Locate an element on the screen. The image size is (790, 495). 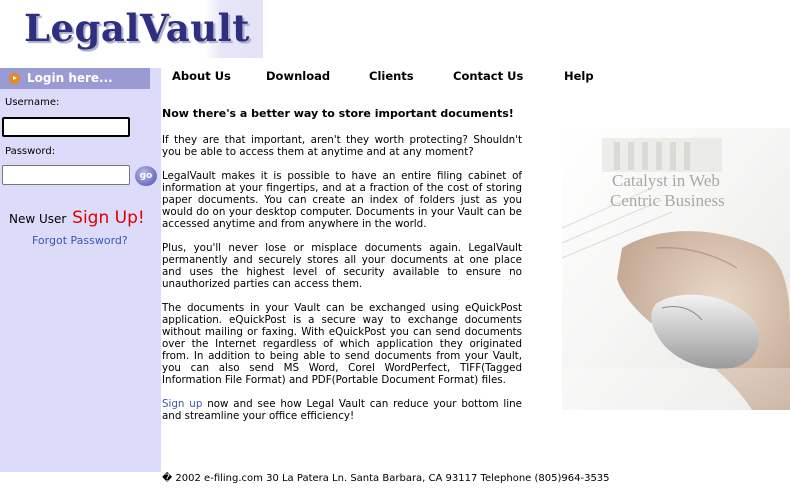
username-label: Username: is located at coordinates (32, 102).